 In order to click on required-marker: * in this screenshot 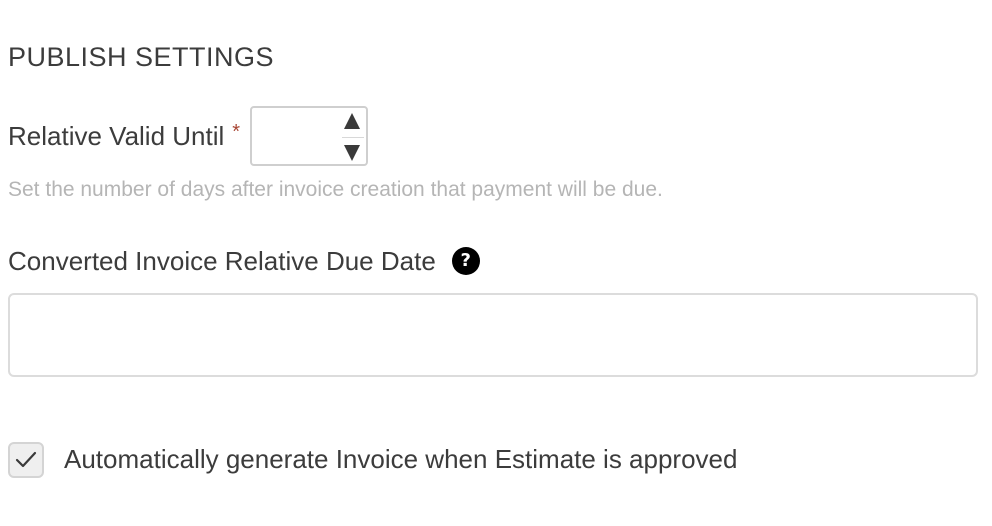, I will do `click(236, 131)`.